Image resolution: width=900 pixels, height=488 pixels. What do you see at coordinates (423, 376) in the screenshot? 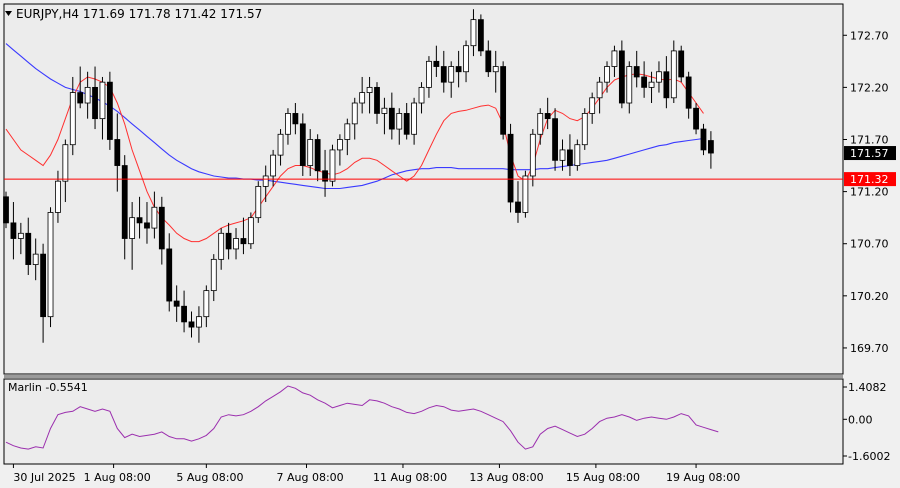
I see `panel-separator` at bounding box center [423, 376].